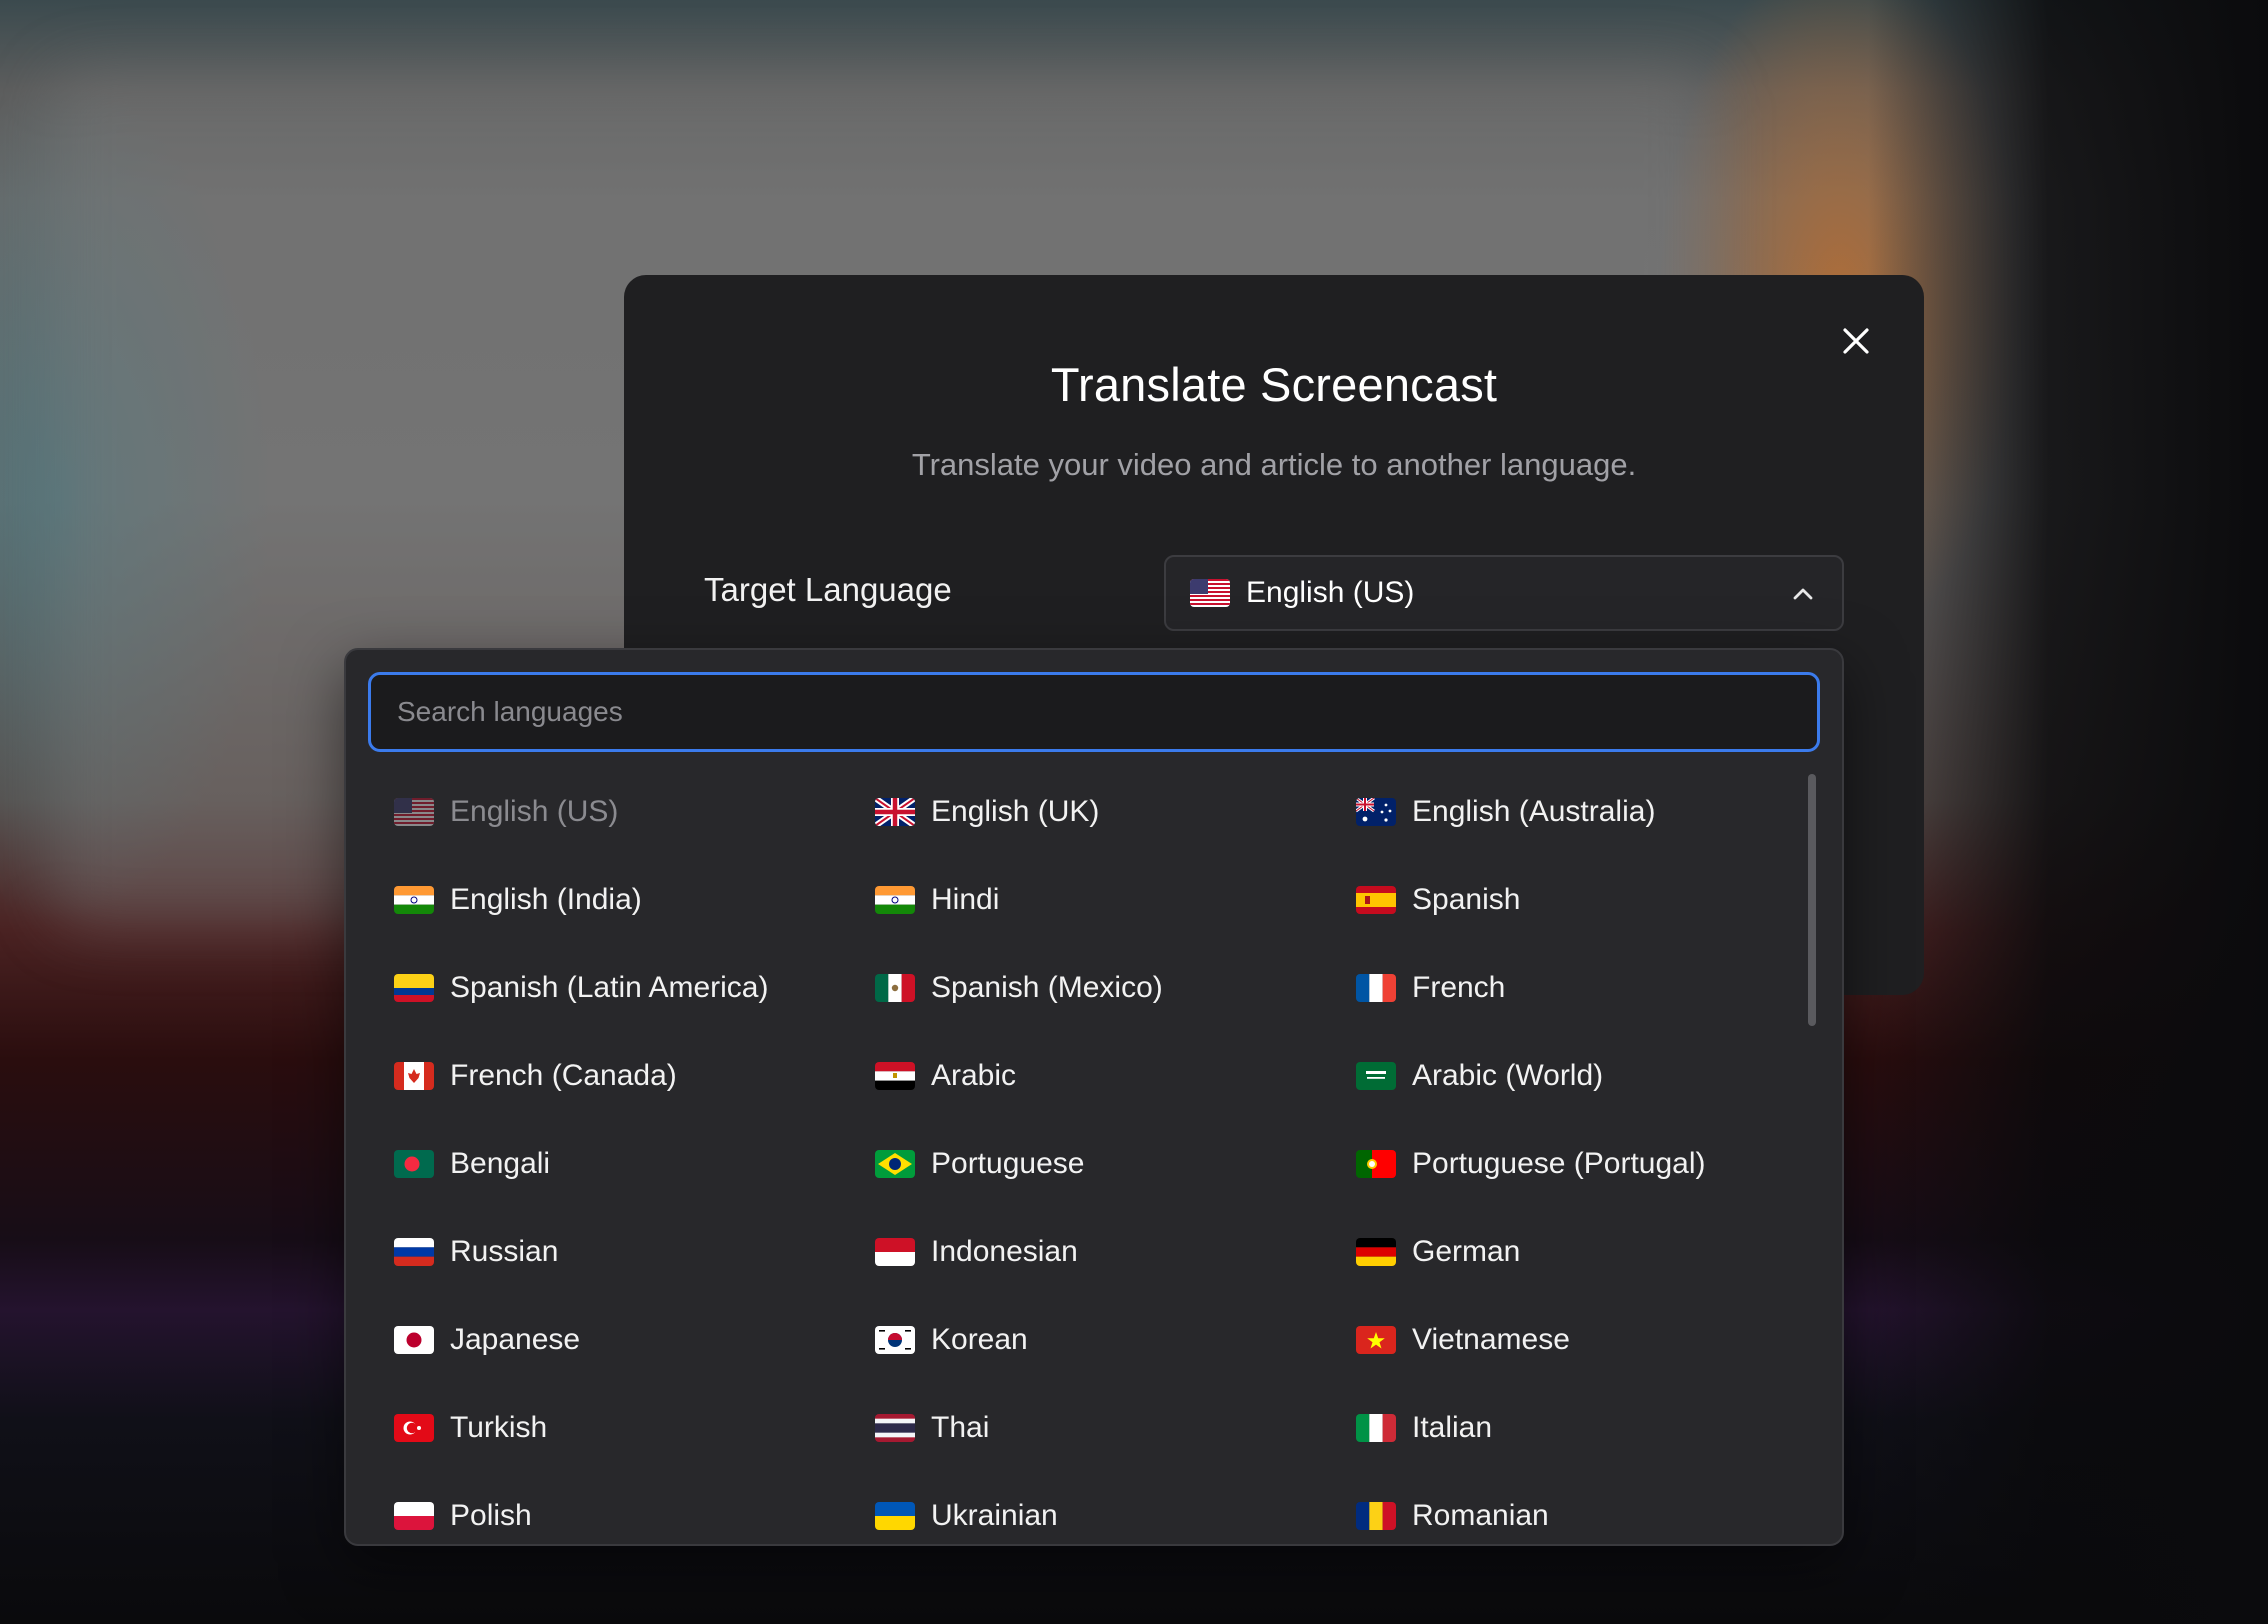 The image size is (2268, 1624). Describe the element at coordinates (414, 1340) in the screenshot. I see `japan-flag-icon` at that location.